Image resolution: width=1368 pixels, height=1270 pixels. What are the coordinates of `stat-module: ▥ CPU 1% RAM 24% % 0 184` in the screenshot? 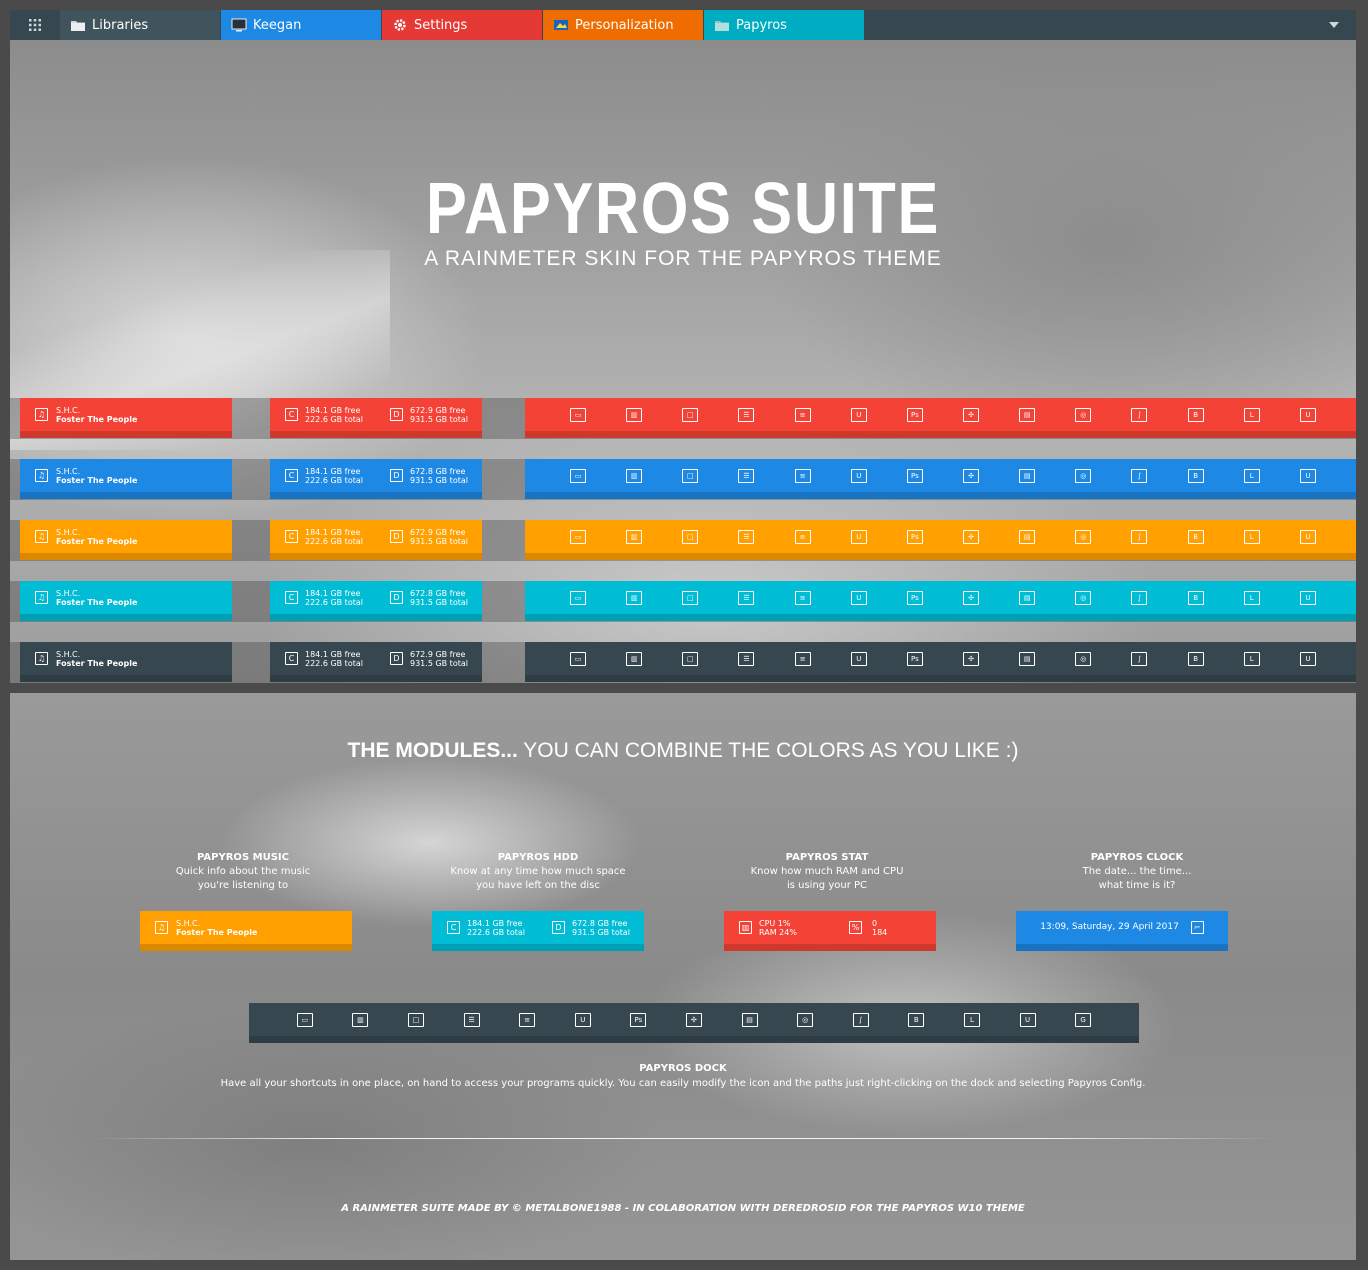 It's located at (830, 931).